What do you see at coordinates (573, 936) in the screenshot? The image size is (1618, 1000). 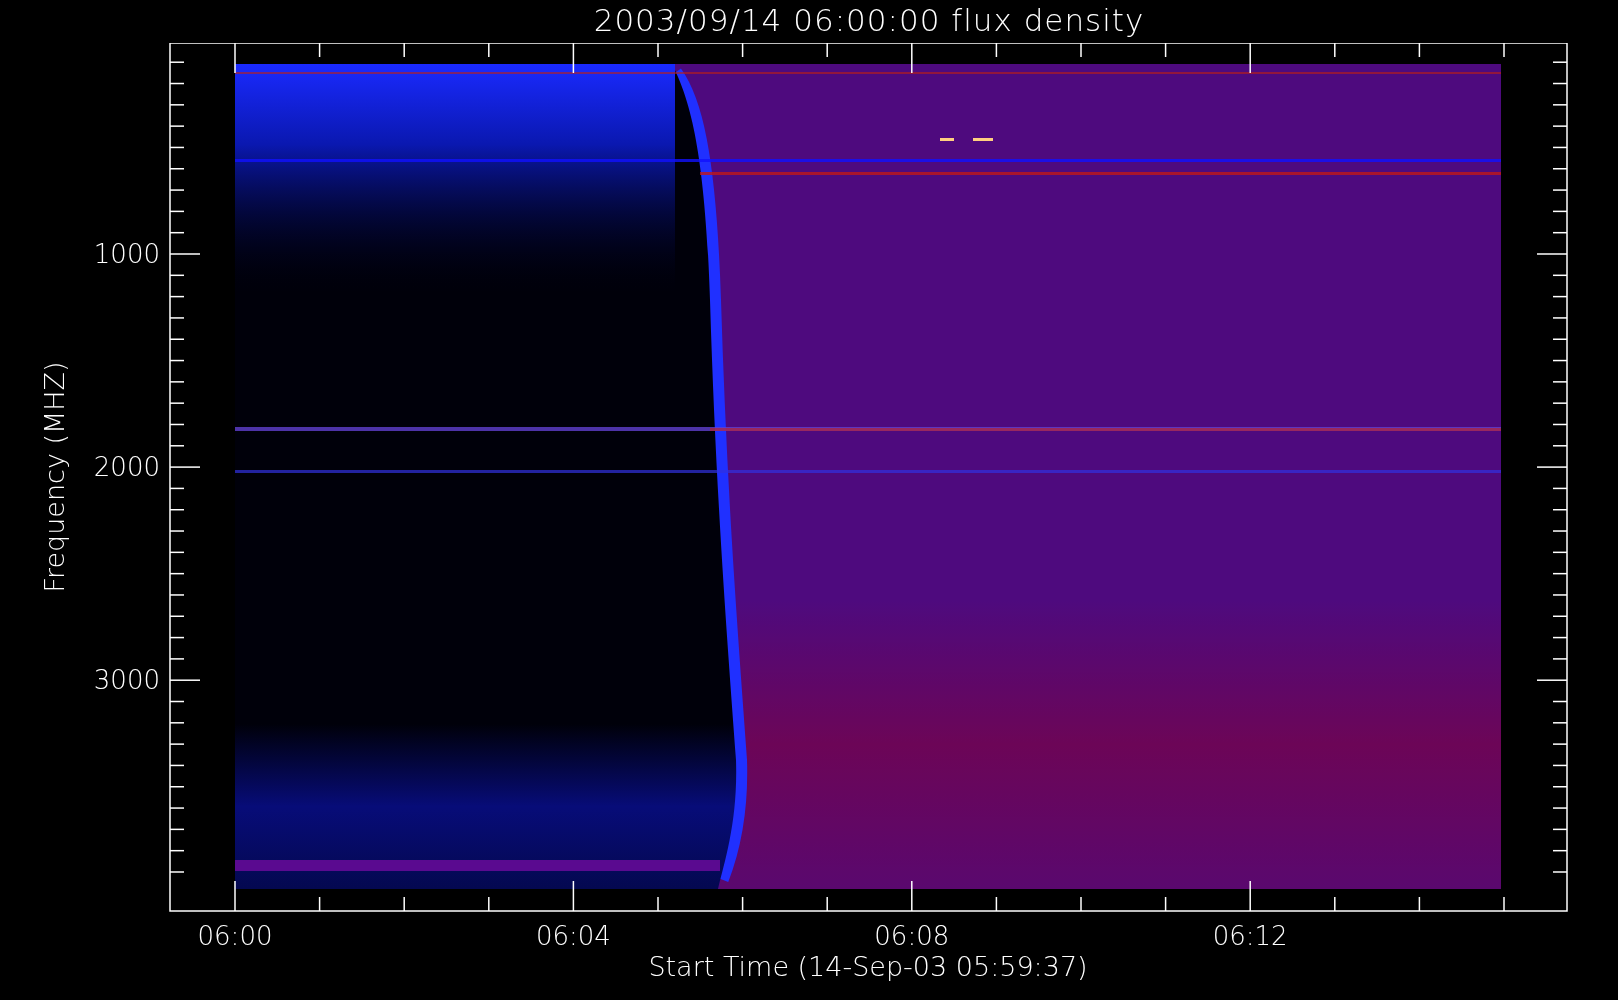 I see `x-tick-label: 06:04` at bounding box center [573, 936].